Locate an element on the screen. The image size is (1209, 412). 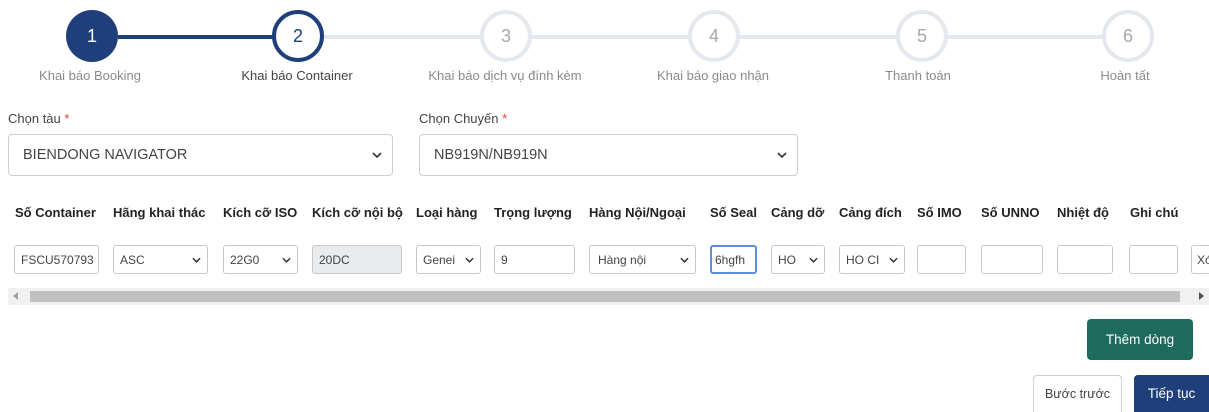
step-5-number: 5 is located at coordinates (921, 35).